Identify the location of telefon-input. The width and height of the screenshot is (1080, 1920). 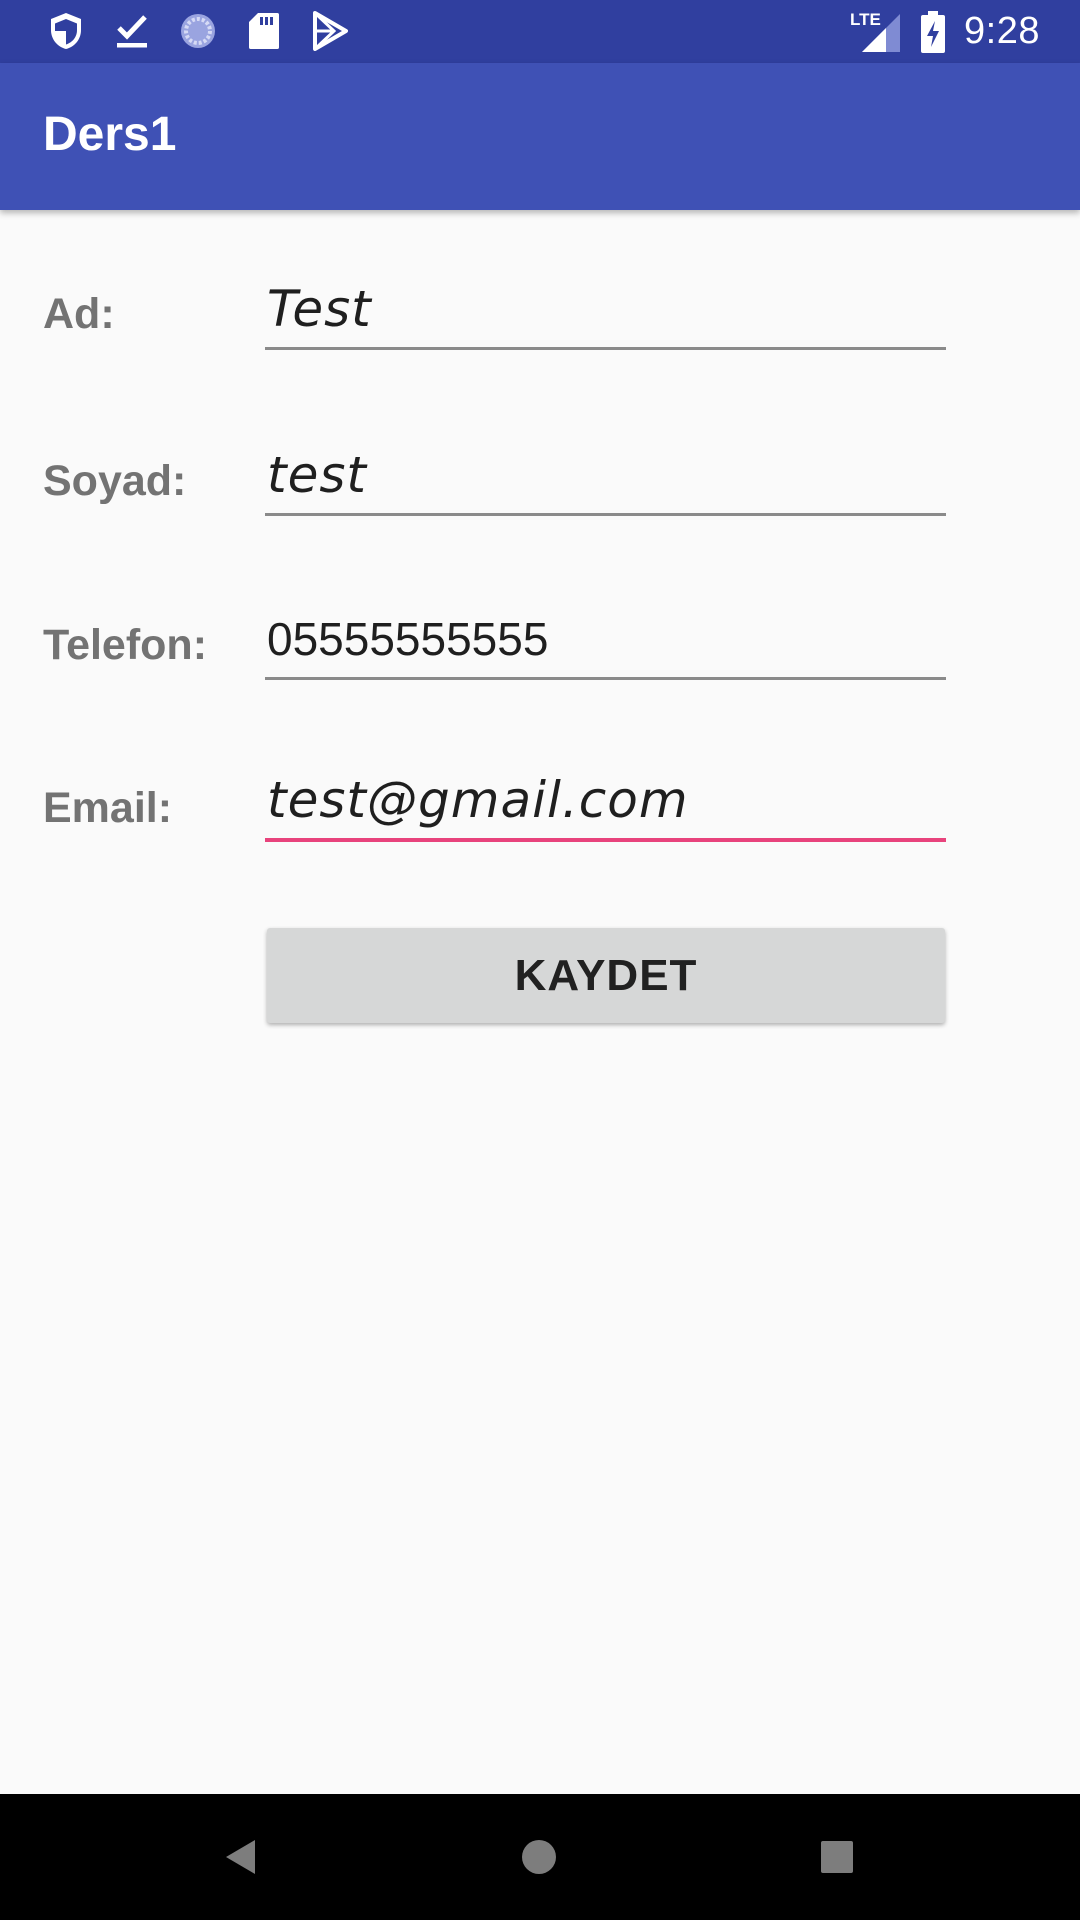
(605, 640).